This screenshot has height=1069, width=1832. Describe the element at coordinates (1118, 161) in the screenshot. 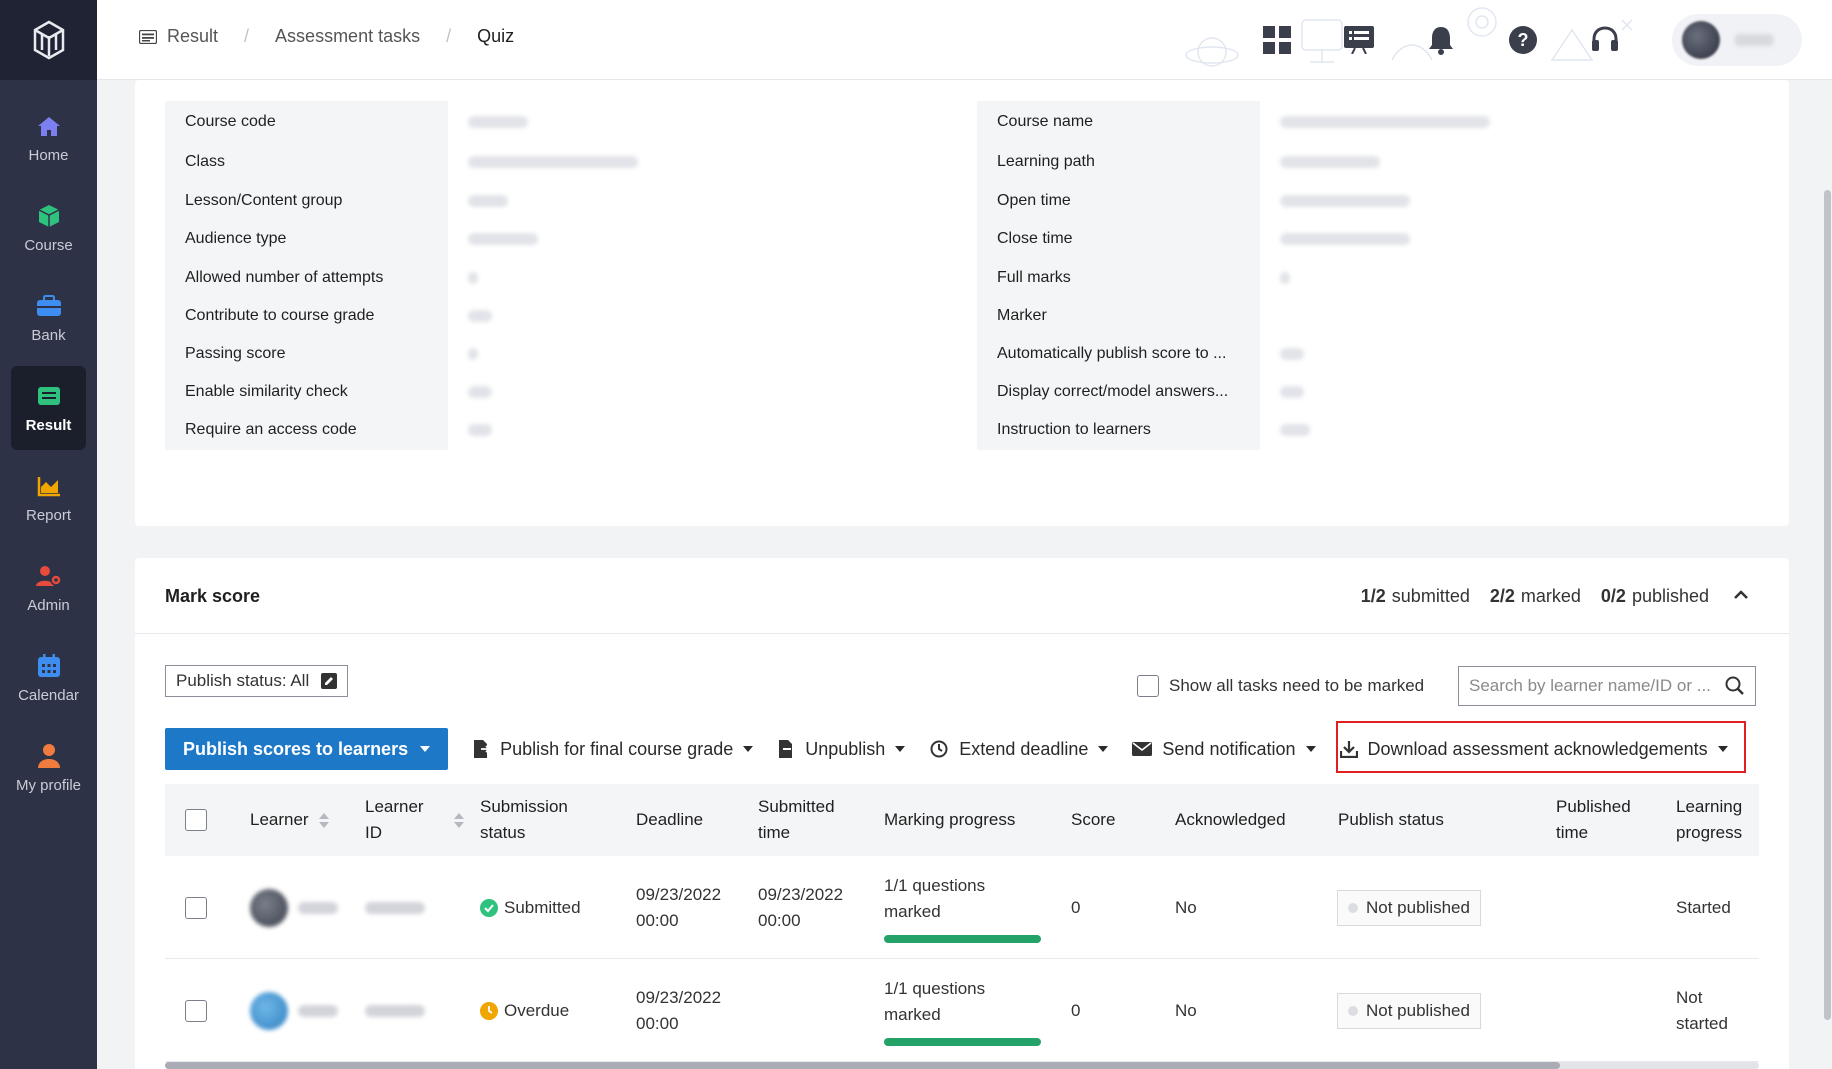

I see `detail-label: Learning path` at that location.